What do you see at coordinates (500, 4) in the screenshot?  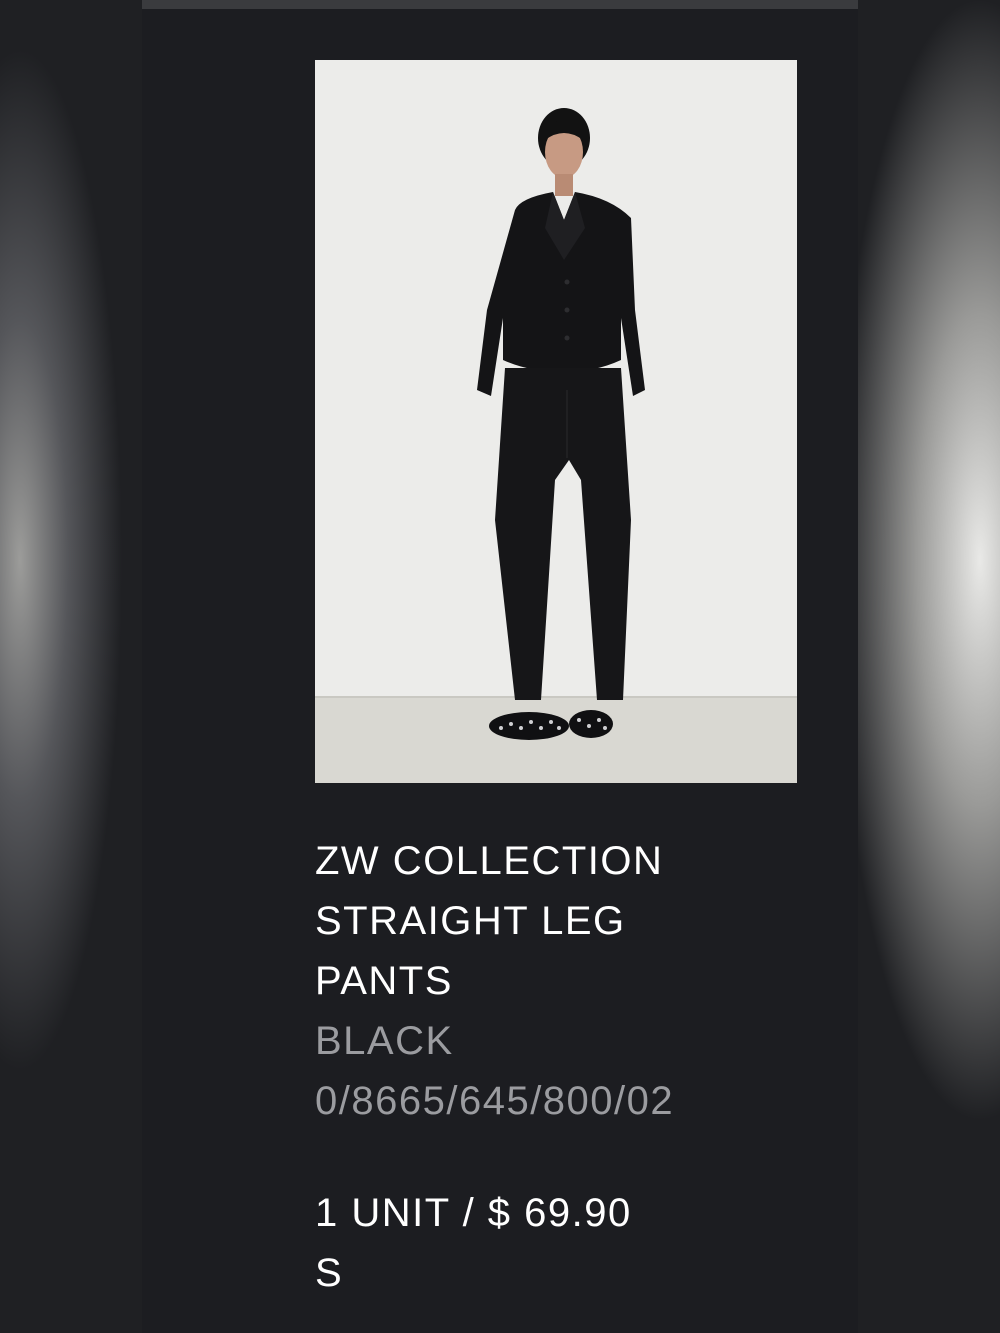 I see `top-strip` at bounding box center [500, 4].